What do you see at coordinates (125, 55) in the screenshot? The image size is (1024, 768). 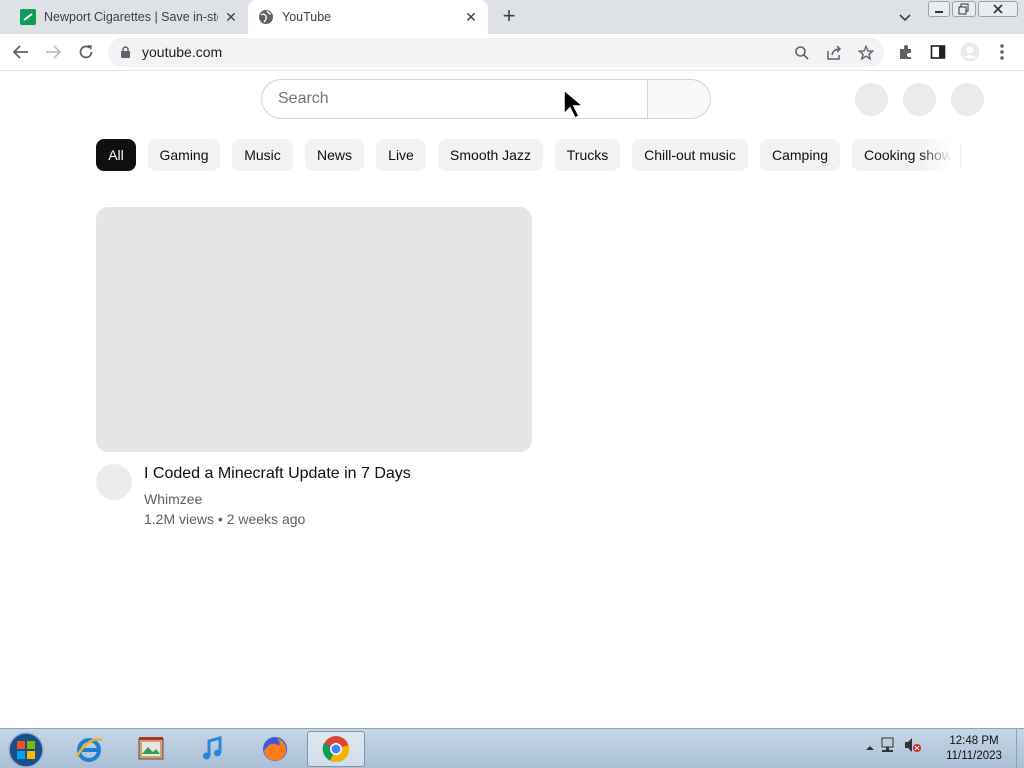 I see `lock-icon` at bounding box center [125, 55].